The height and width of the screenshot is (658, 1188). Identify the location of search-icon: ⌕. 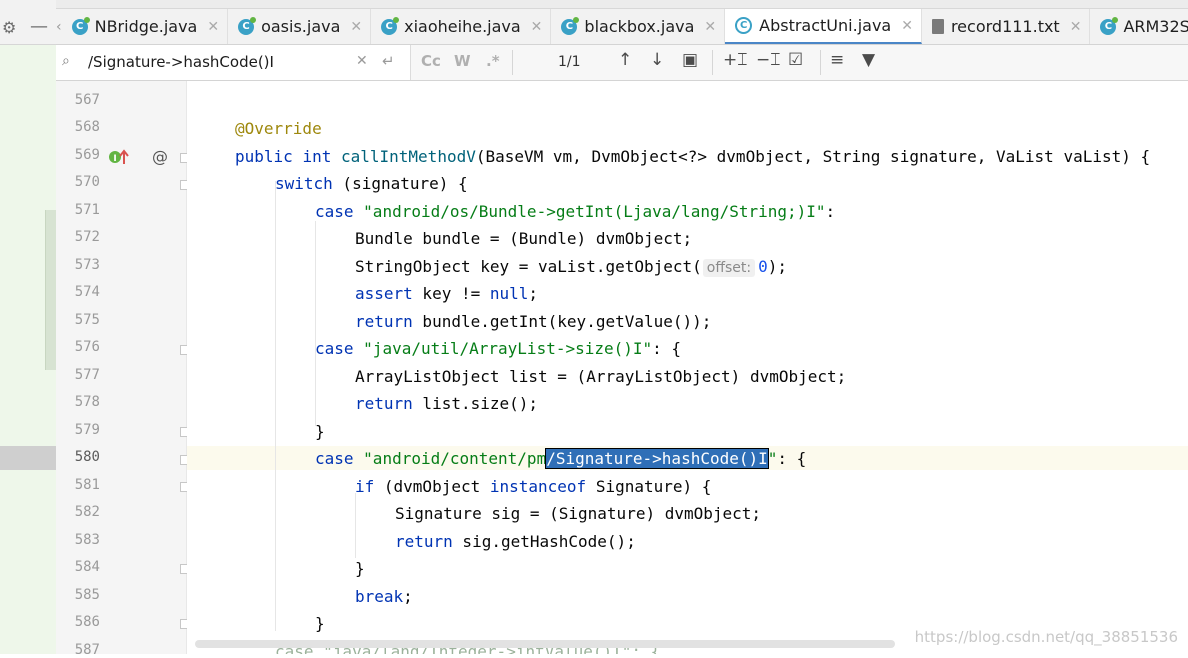
(66, 61).